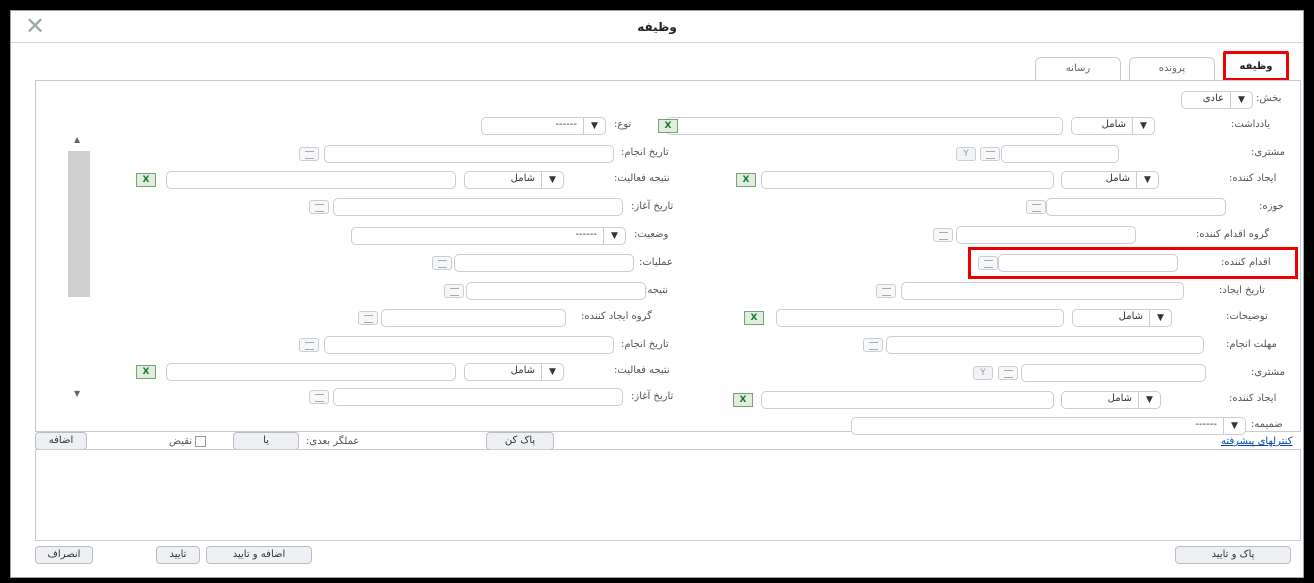 The image size is (1314, 583). What do you see at coordinates (907, 180) in the screenshot?
I see `creator-input` at bounding box center [907, 180].